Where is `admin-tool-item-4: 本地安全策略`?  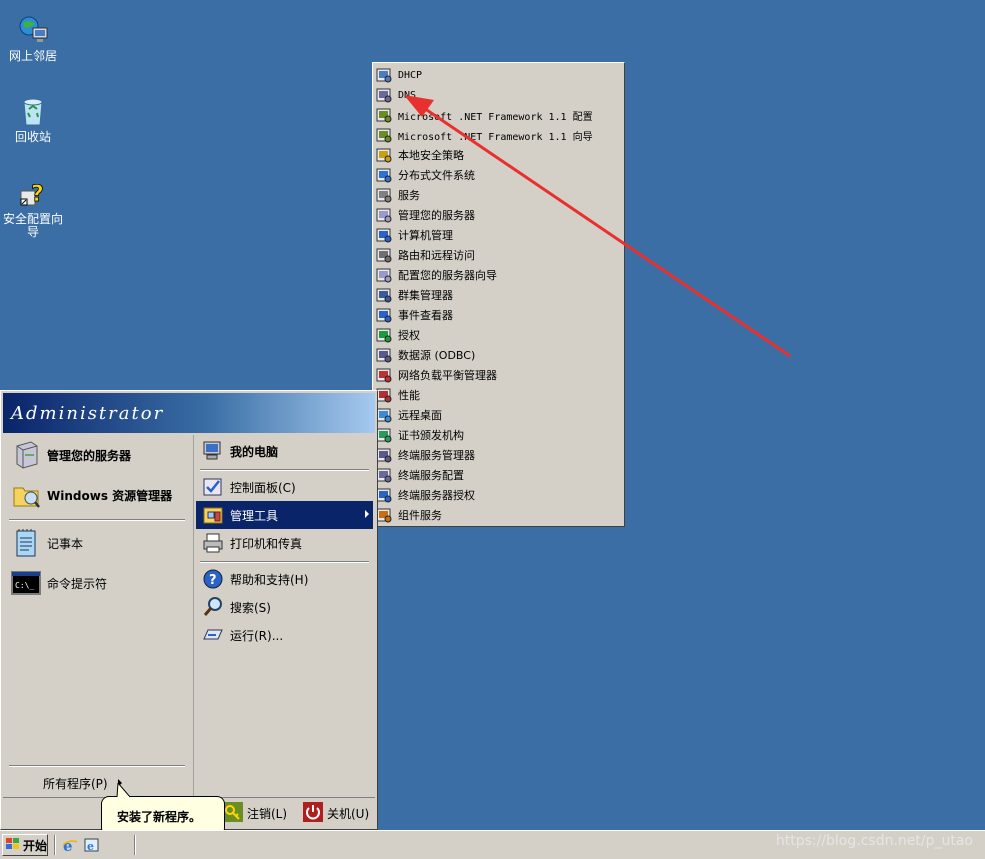
admin-tool-item-4: 本地安全策略 is located at coordinates (498, 155).